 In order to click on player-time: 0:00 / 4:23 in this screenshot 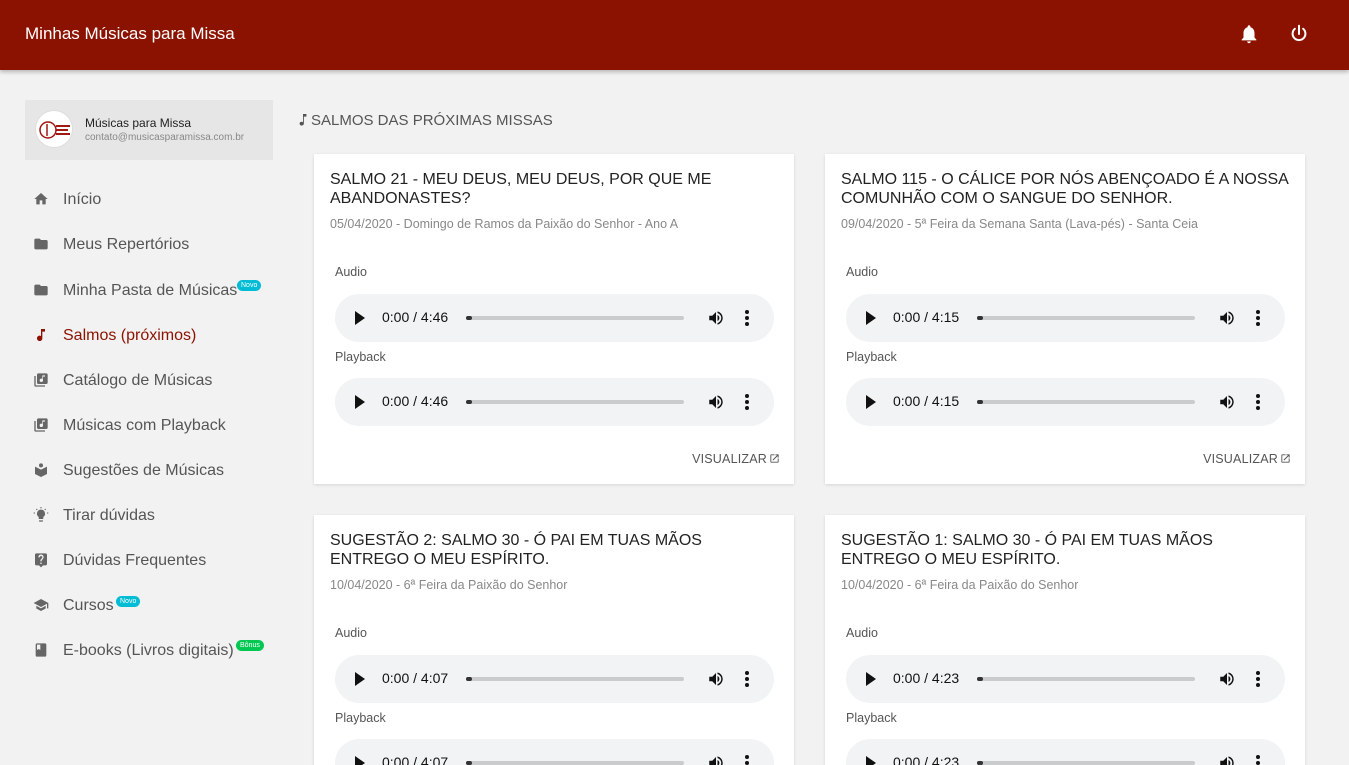, I will do `click(926, 678)`.